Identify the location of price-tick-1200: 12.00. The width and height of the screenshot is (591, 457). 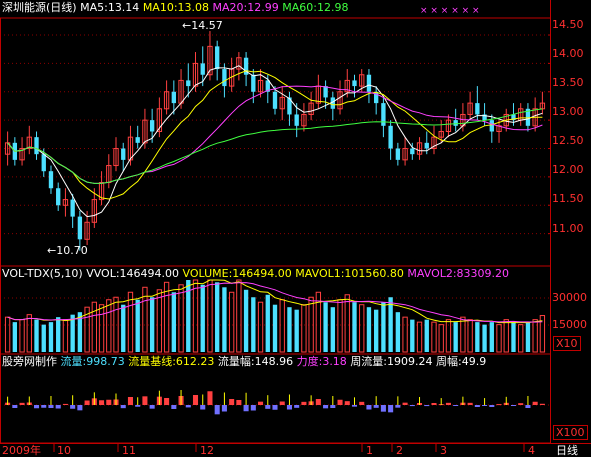
(568, 169).